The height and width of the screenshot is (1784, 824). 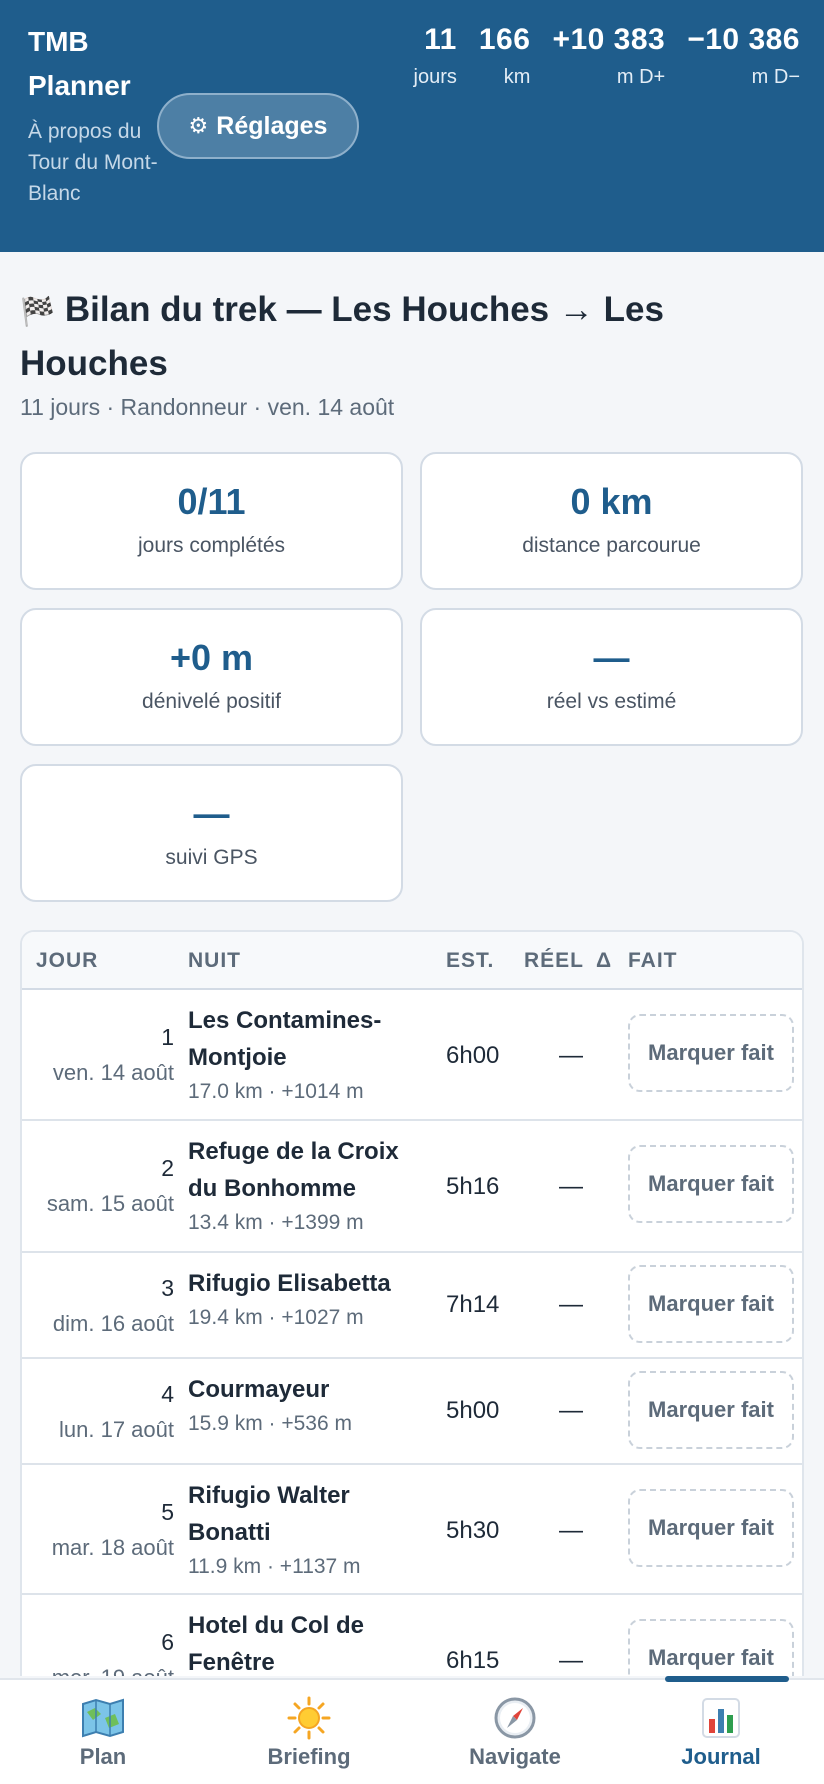 I want to click on estimated-time: 5h16, so click(x=473, y=1186).